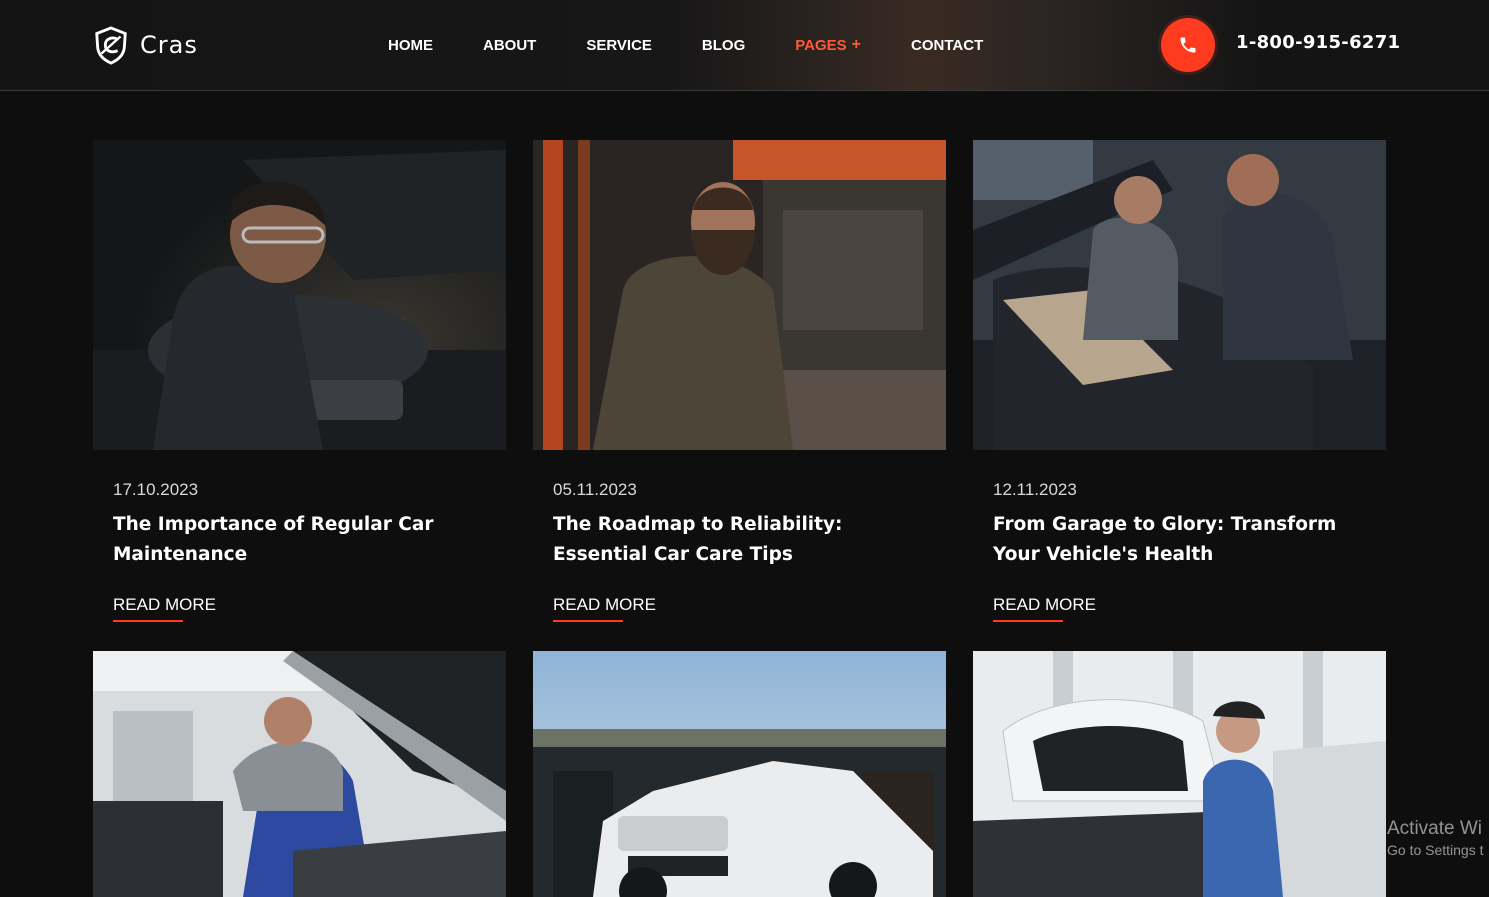  Describe the element at coordinates (619, 45) in the screenshot. I see `nav-service: SERVICE` at that location.